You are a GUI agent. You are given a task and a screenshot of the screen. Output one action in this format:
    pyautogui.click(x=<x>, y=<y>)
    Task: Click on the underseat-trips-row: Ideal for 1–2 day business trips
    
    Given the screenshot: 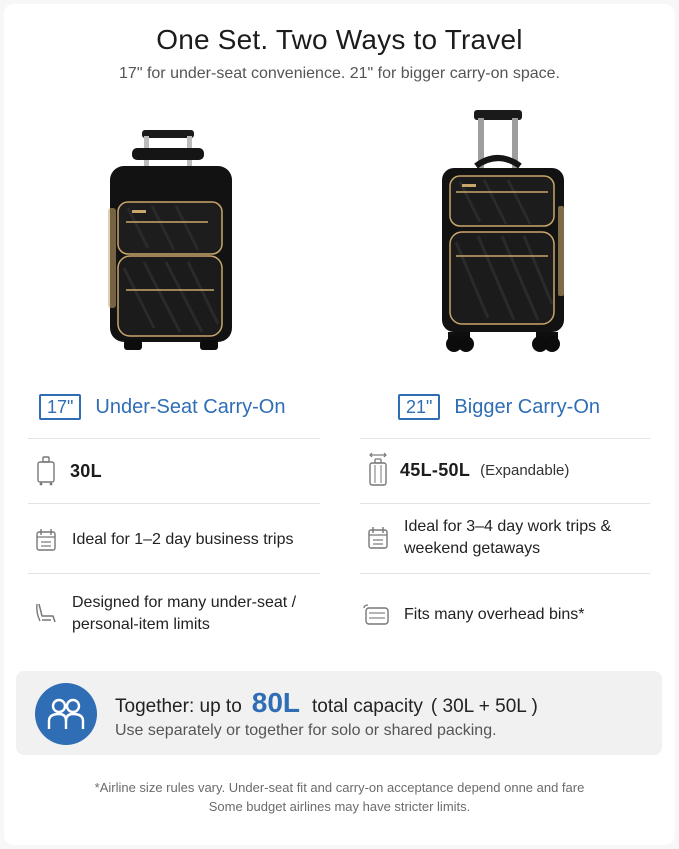 What is the action you would take?
    pyautogui.click(x=163, y=540)
    